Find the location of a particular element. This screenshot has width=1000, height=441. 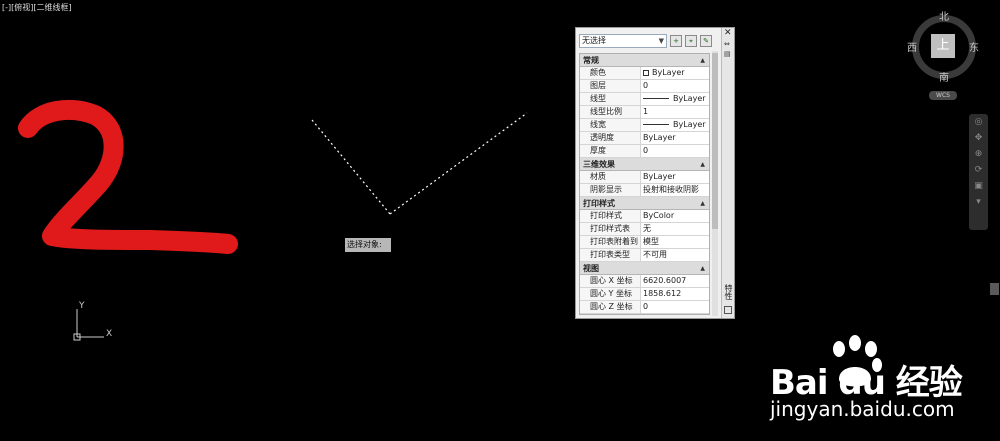

property-row: 打印表类型 不可用 is located at coordinates (644, 255).